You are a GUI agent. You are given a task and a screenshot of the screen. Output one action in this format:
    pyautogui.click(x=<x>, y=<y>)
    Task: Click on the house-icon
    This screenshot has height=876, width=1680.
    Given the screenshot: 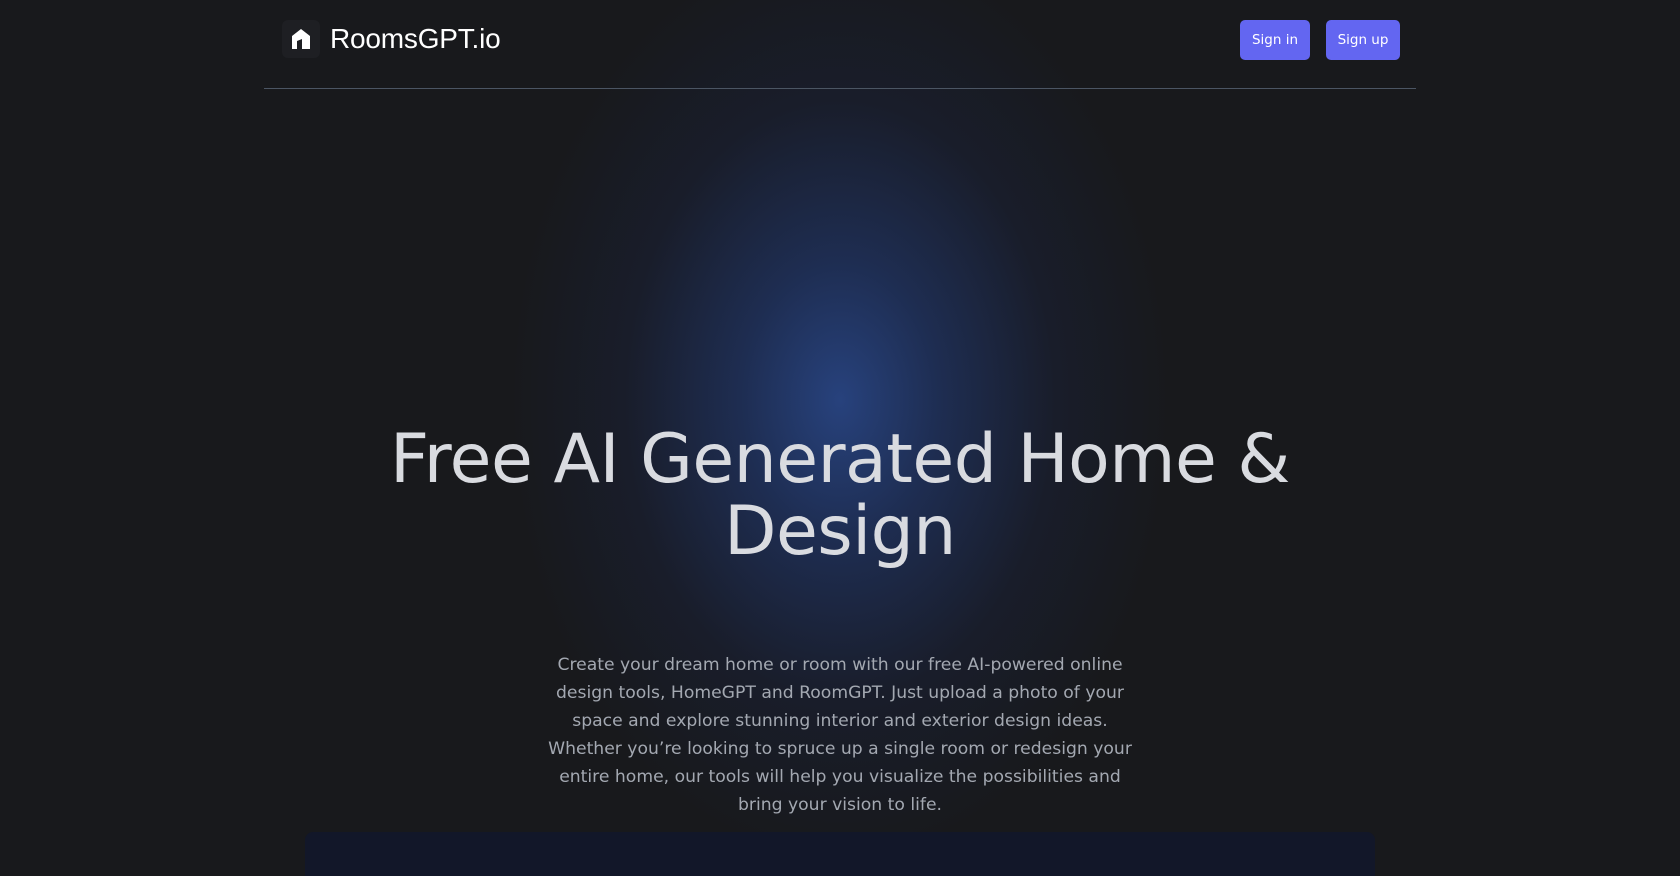 What is the action you would take?
    pyautogui.click(x=301, y=39)
    